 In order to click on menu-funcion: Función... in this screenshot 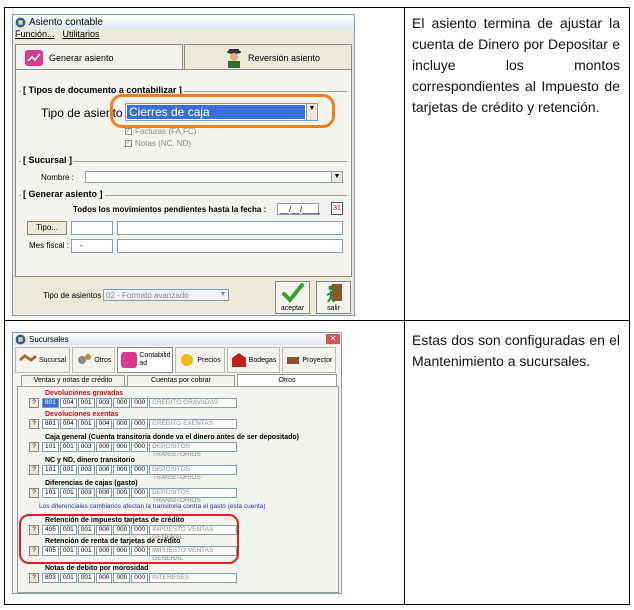, I will do `click(35, 35)`.